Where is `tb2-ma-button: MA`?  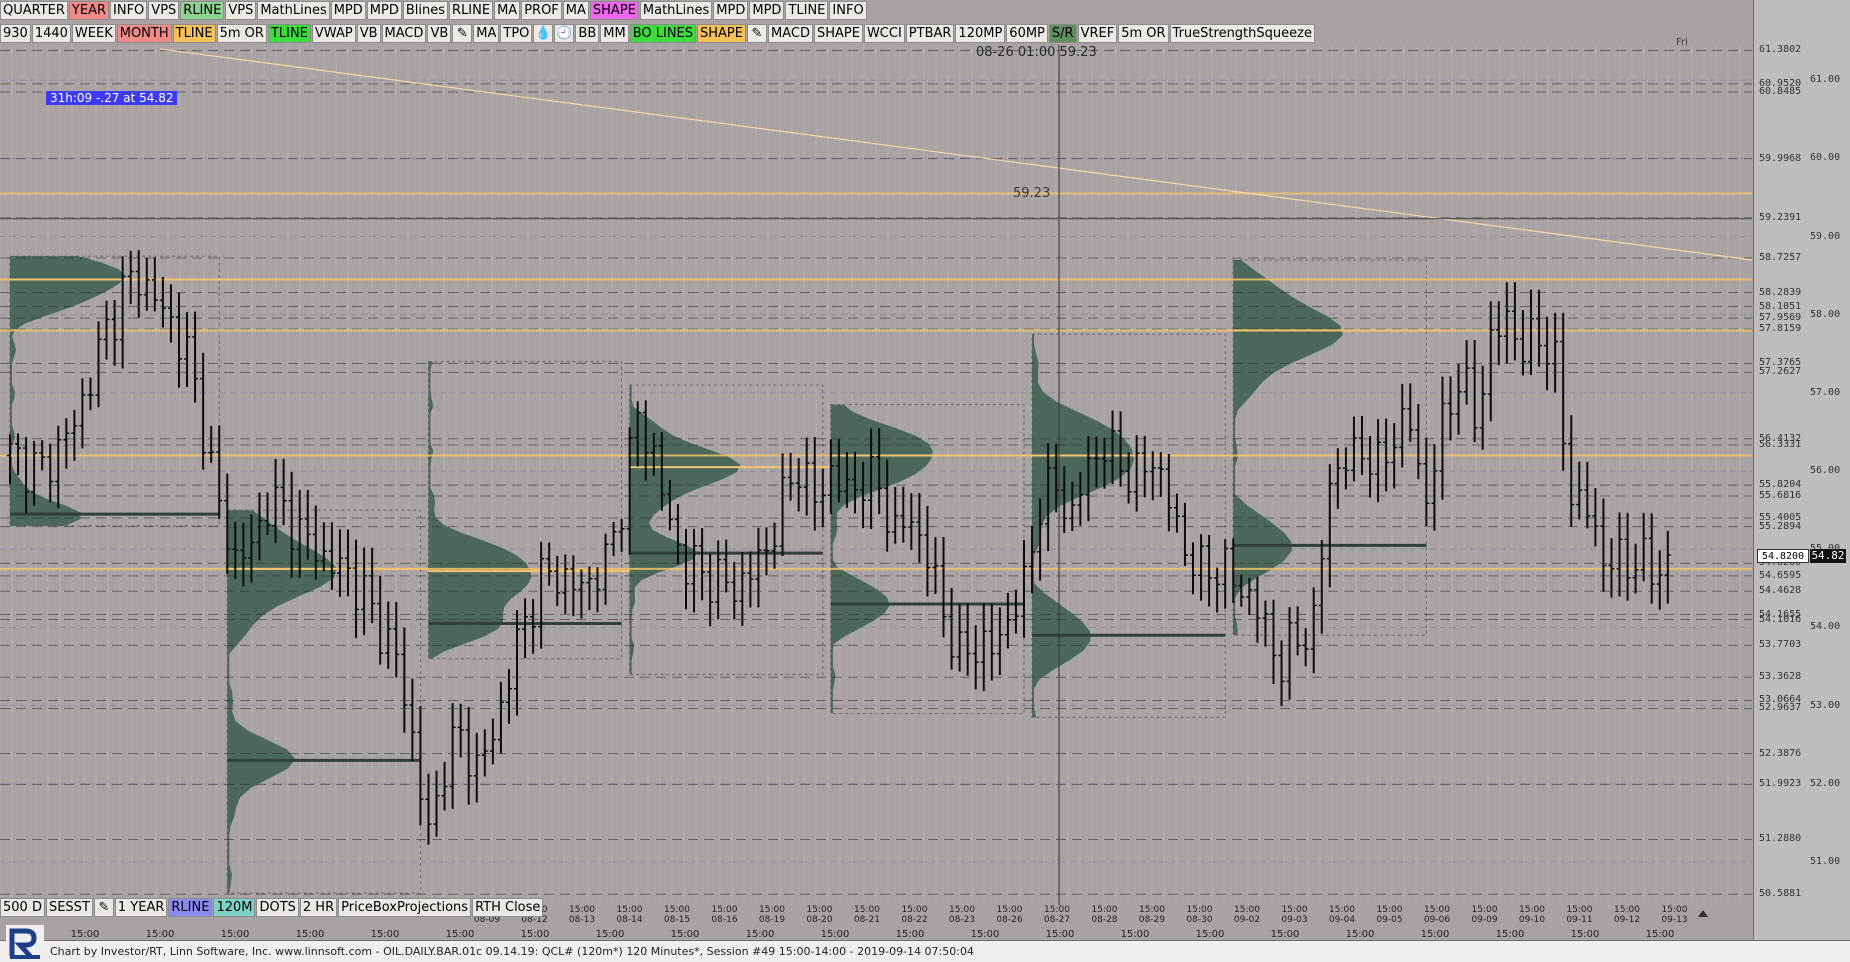
tb2-ma-button: MA is located at coordinates (486, 33).